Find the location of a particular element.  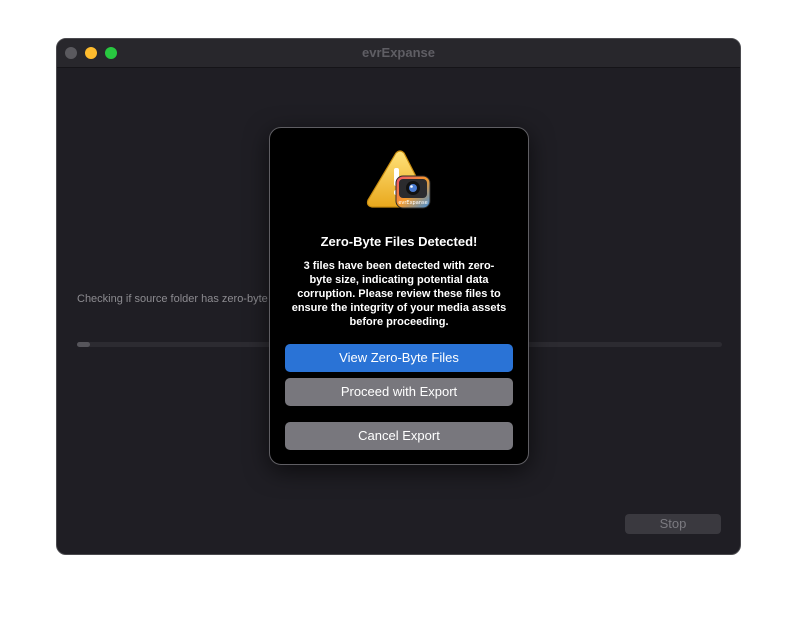

message-line: before proceeding. is located at coordinates (399, 322).